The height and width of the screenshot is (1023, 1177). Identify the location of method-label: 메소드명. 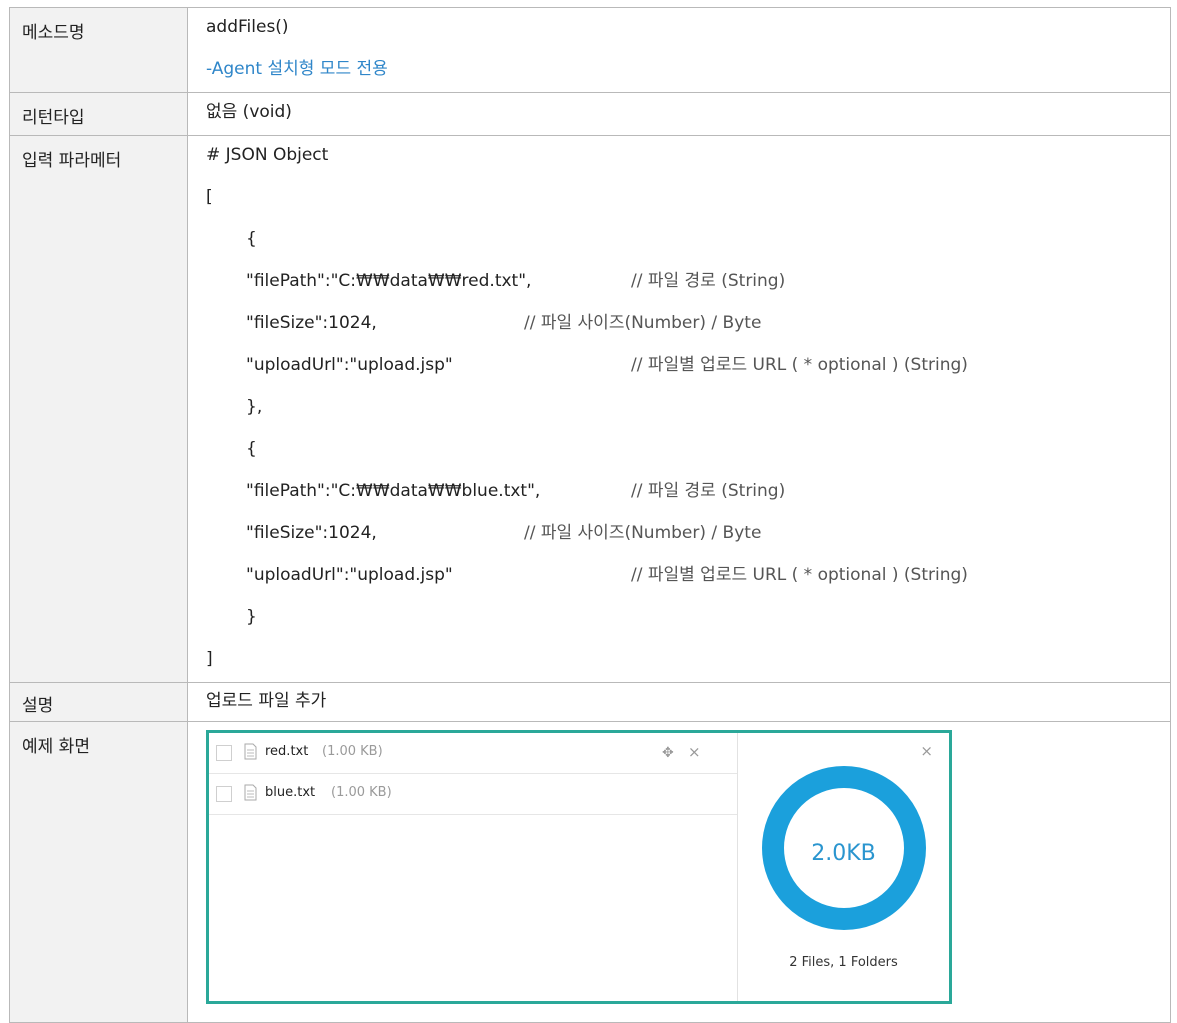
(98, 50).